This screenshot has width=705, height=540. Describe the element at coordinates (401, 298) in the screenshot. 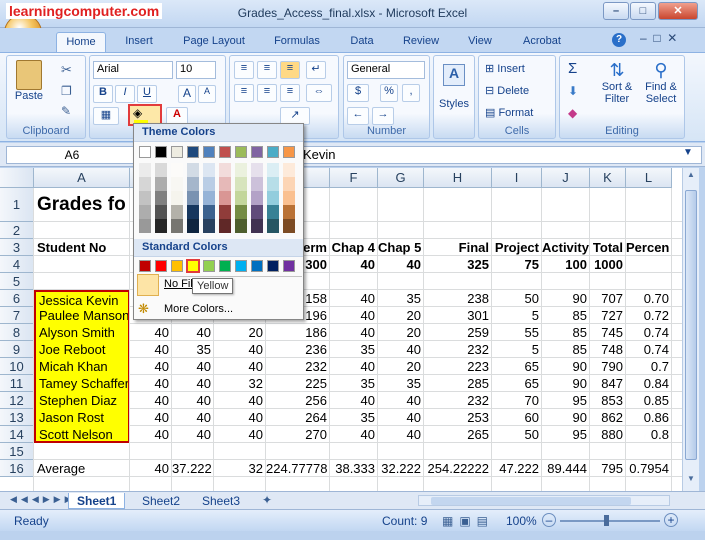

I see `cell-g6: 35` at that location.